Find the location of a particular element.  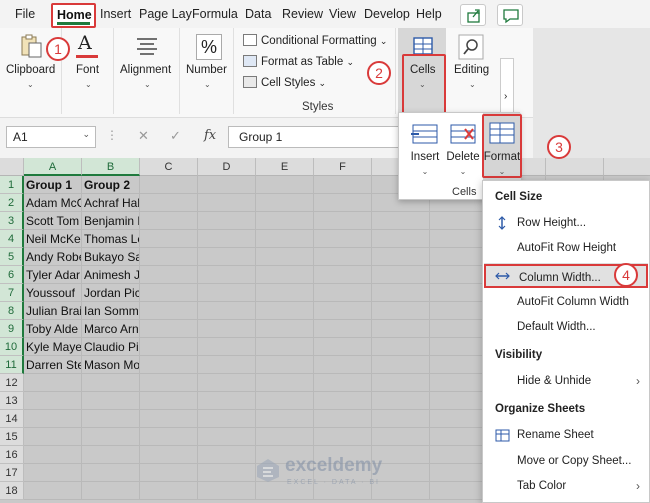

rename-sheet-item: Rename Sheet is located at coordinates (566, 435).